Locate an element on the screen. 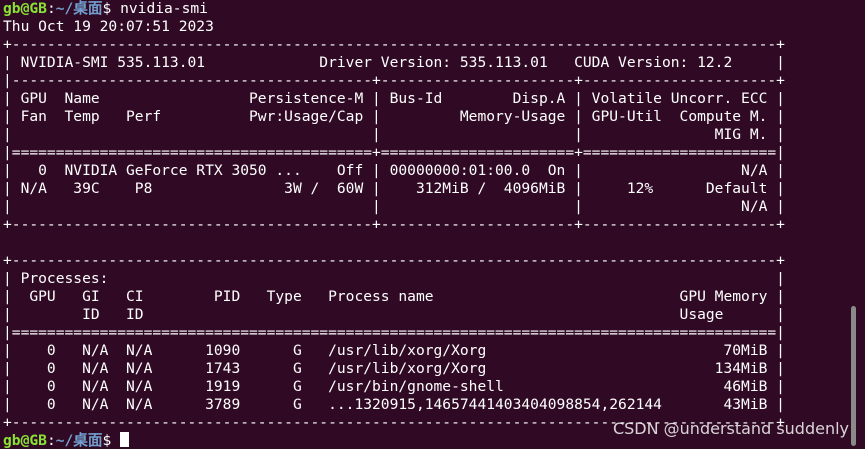 The image size is (865, 449). output-line: | | | MIG M. | is located at coordinates (394, 134).